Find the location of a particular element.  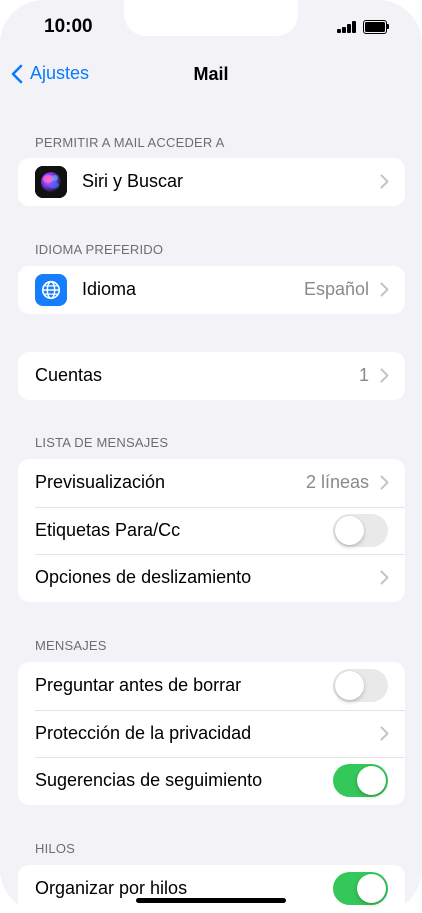

group-threads: Organizar por hilos is located at coordinates (211, 889).